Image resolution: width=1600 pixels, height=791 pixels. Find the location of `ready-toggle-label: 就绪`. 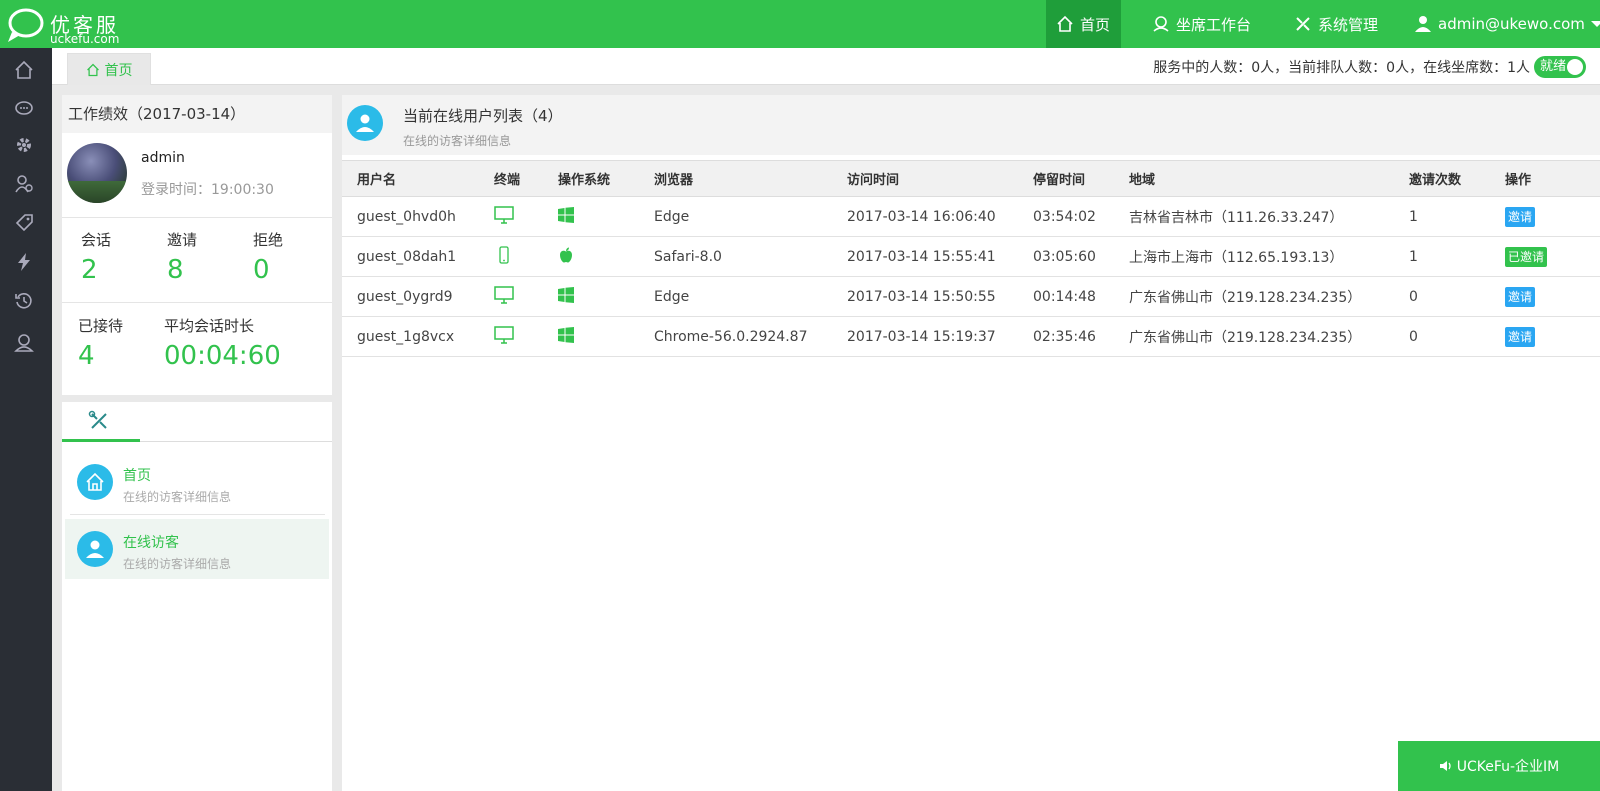

ready-toggle-label: 就绪 is located at coordinates (1553, 66).